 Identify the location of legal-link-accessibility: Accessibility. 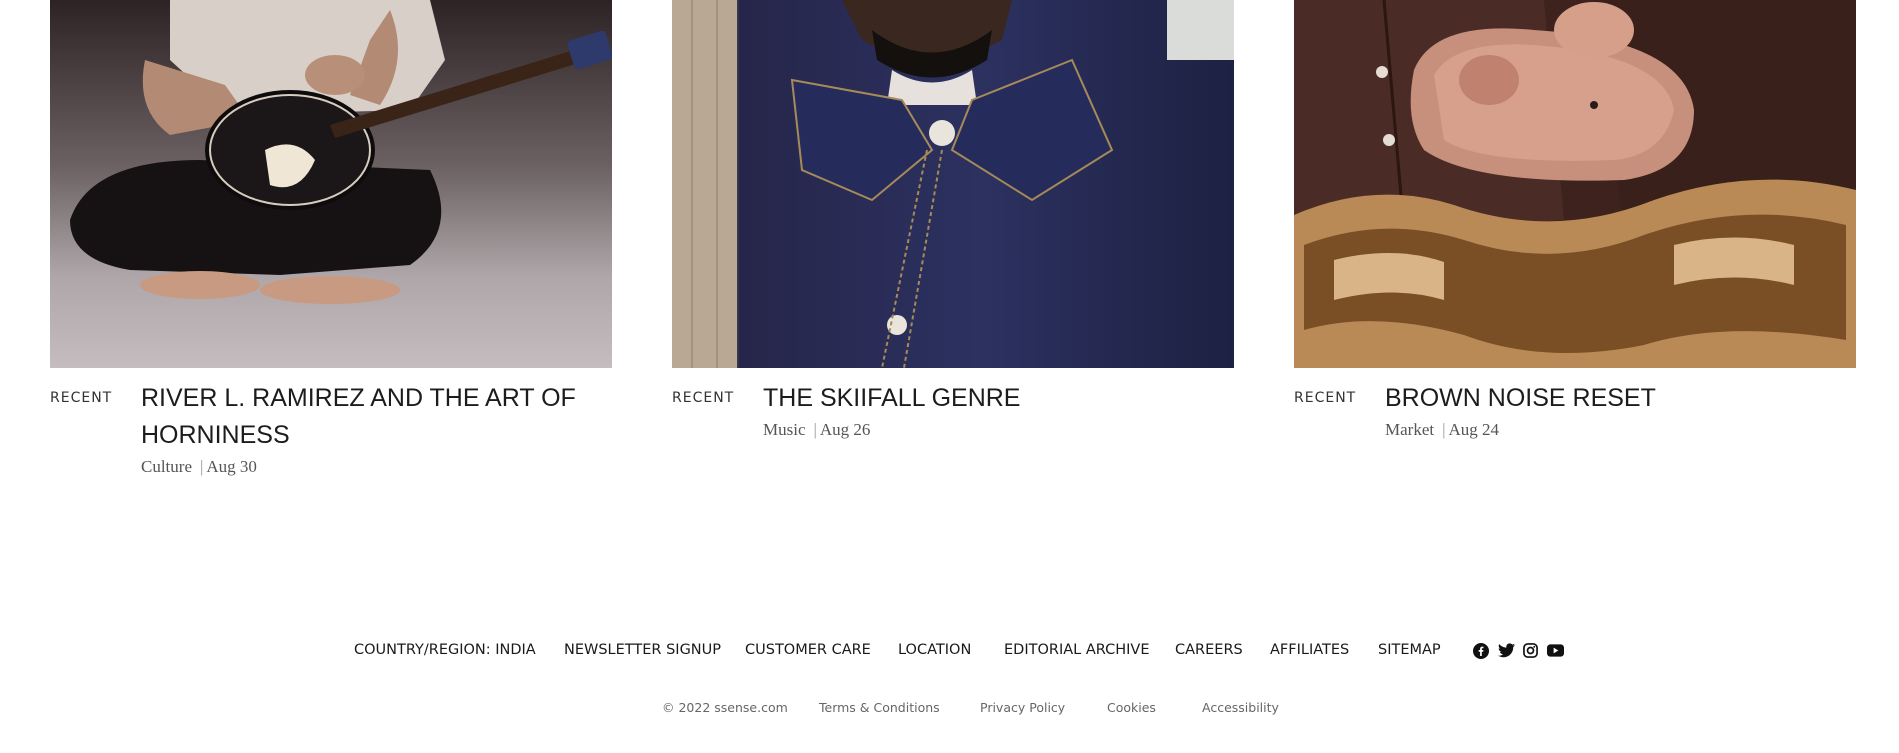
(1240, 707).